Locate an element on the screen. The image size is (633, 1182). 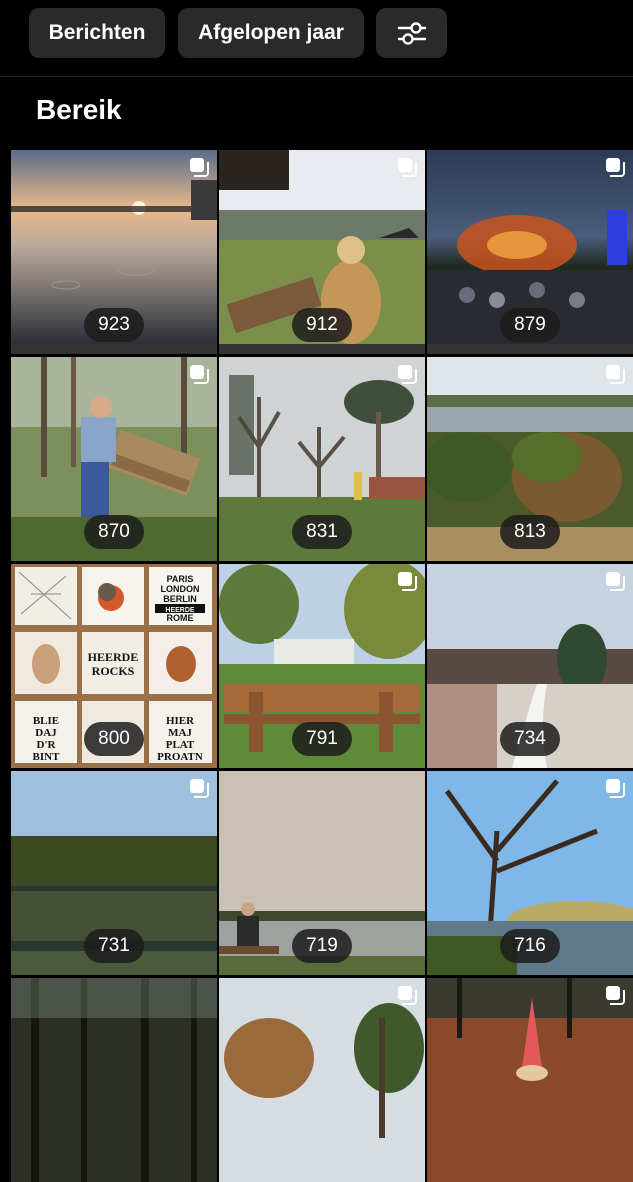
svg-text: PLAT is located at coordinates (180, 745).